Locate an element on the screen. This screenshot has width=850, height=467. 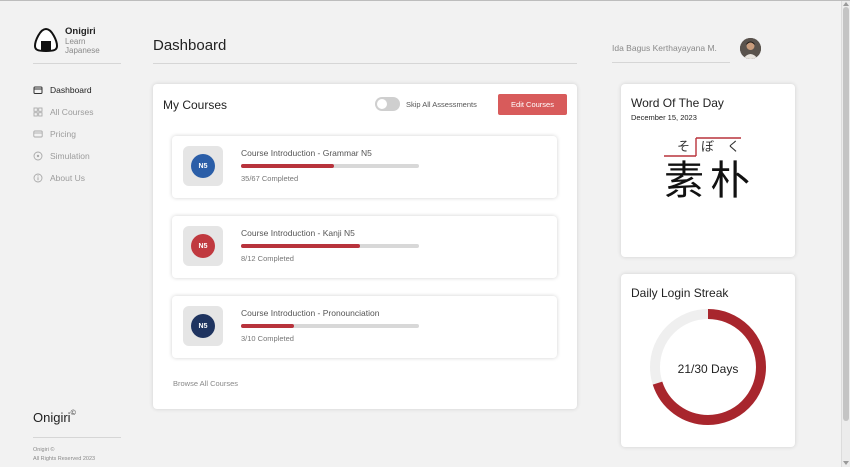
scroll-thumb is located at coordinates (846, 214).